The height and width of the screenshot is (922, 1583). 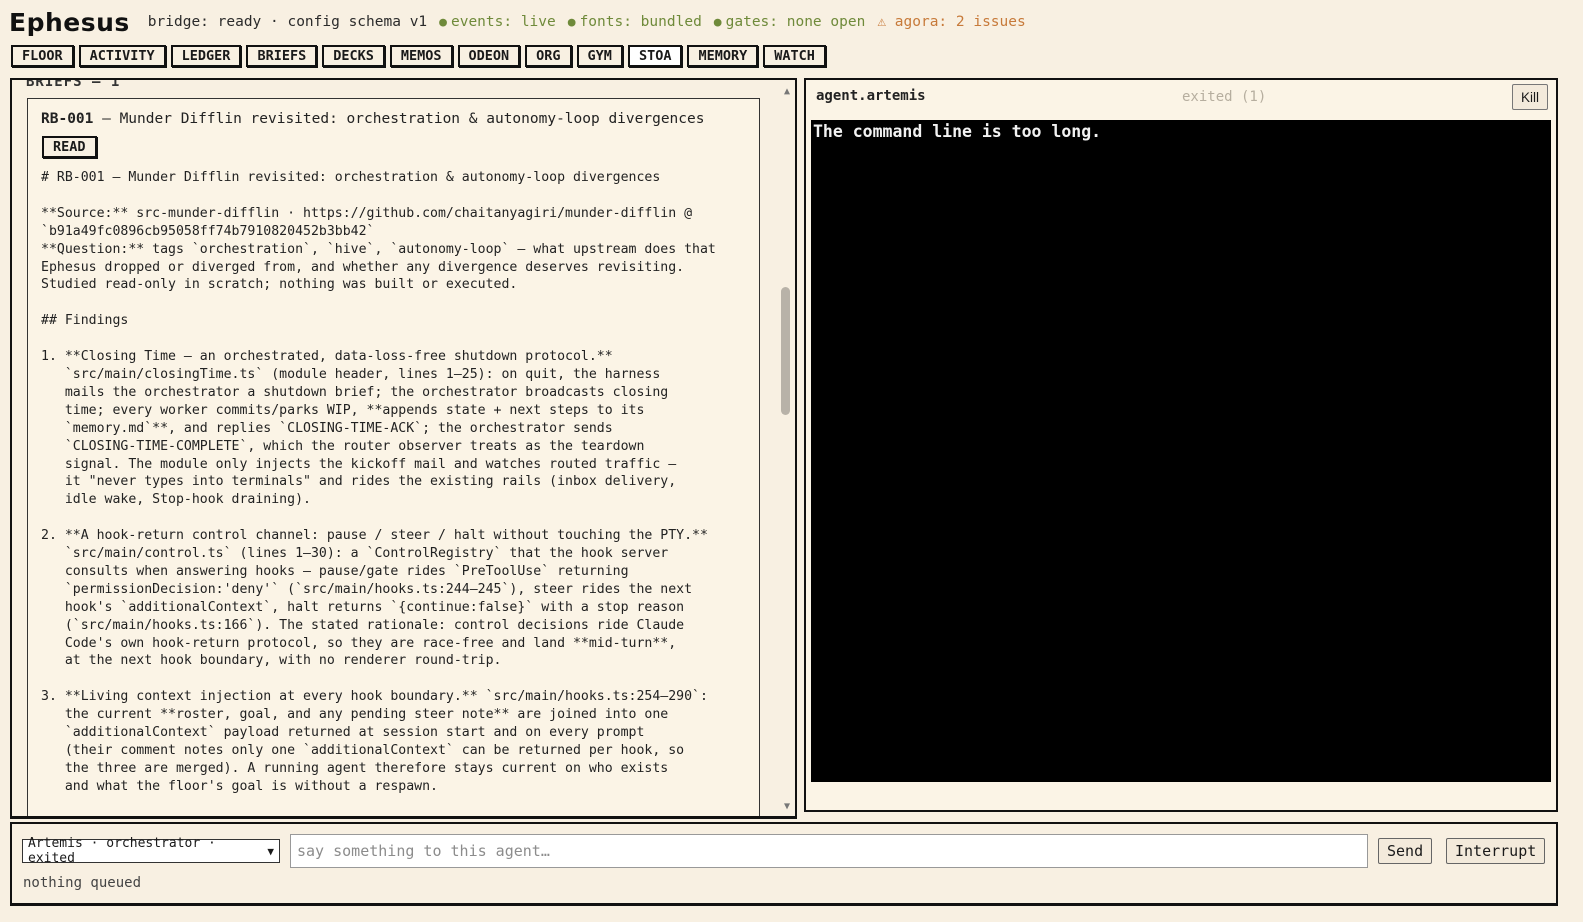 I want to click on scroll-down-icon: ▼, so click(x=787, y=806).